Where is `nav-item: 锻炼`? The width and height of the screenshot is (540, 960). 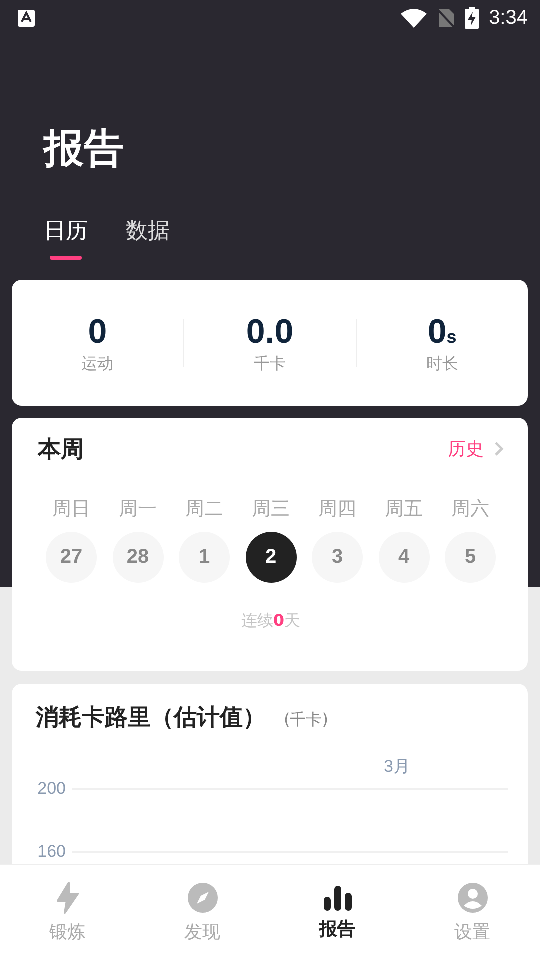
nav-item: 锻炼 is located at coordinates (67, 912).